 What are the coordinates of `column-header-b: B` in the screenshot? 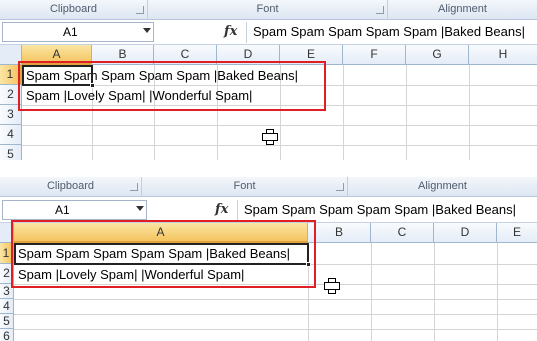 It's located at (339, 233).